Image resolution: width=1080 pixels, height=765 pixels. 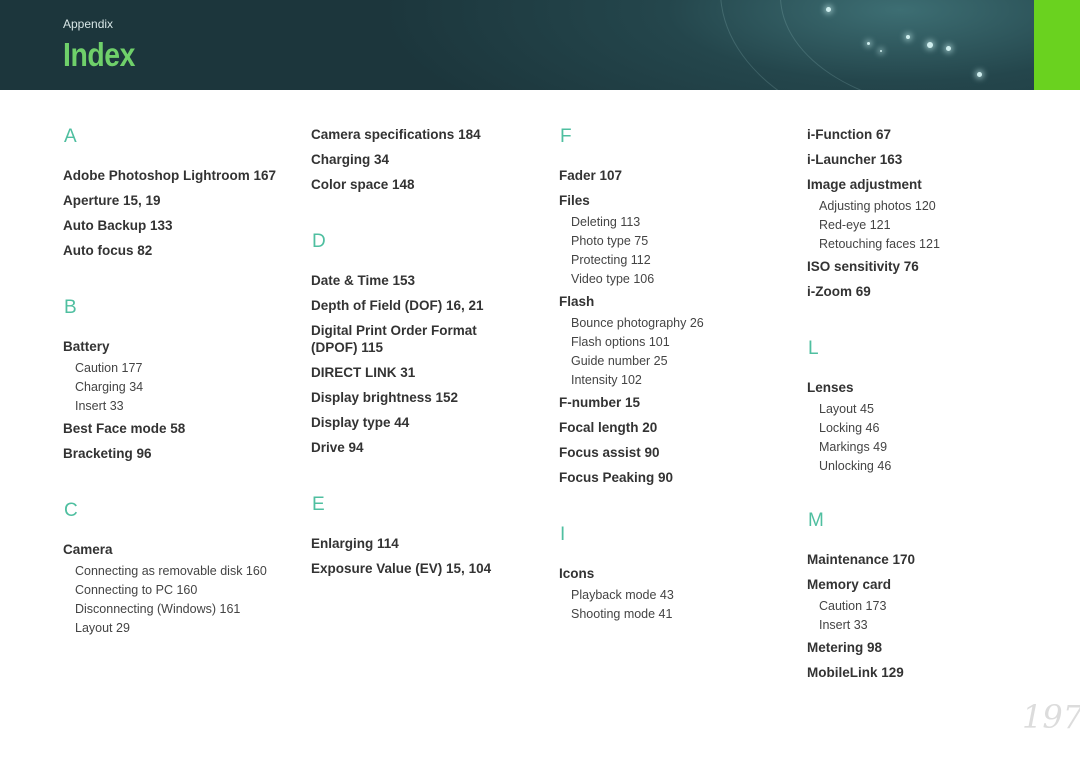 I want to click on index-entry: Icons, so click(x=577, y=573).